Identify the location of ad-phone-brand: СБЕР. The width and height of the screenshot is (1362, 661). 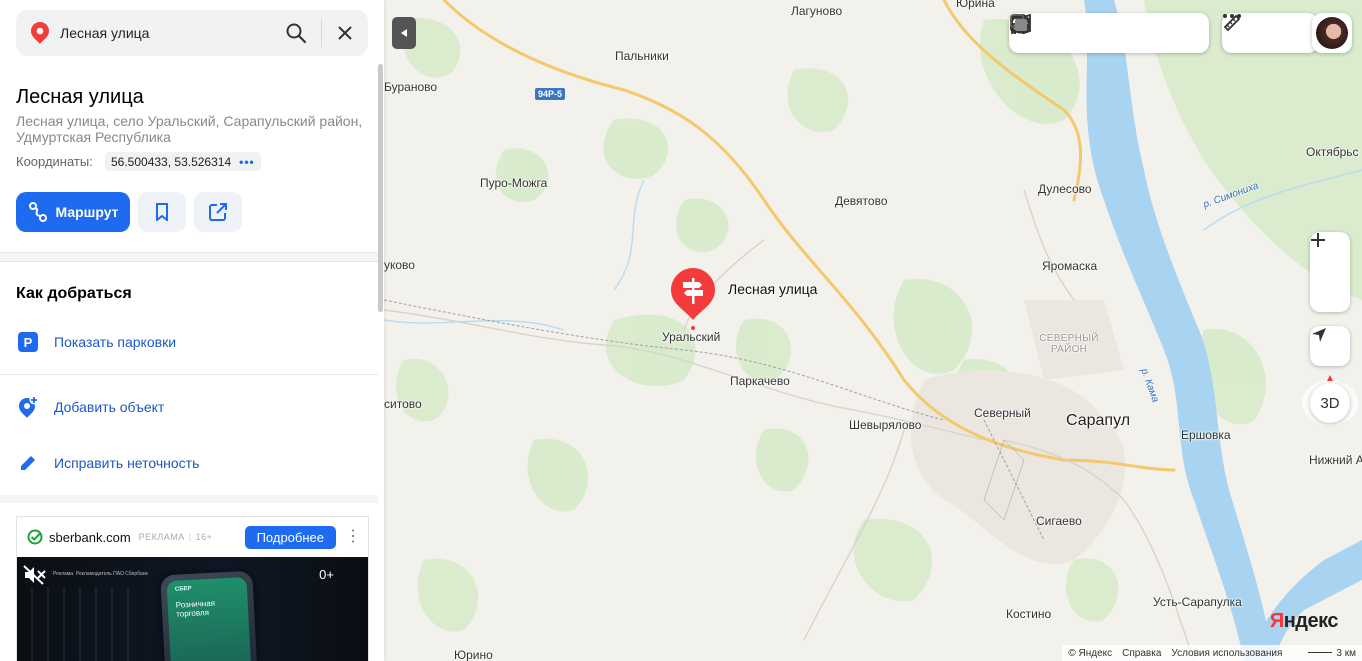
(183, 589).